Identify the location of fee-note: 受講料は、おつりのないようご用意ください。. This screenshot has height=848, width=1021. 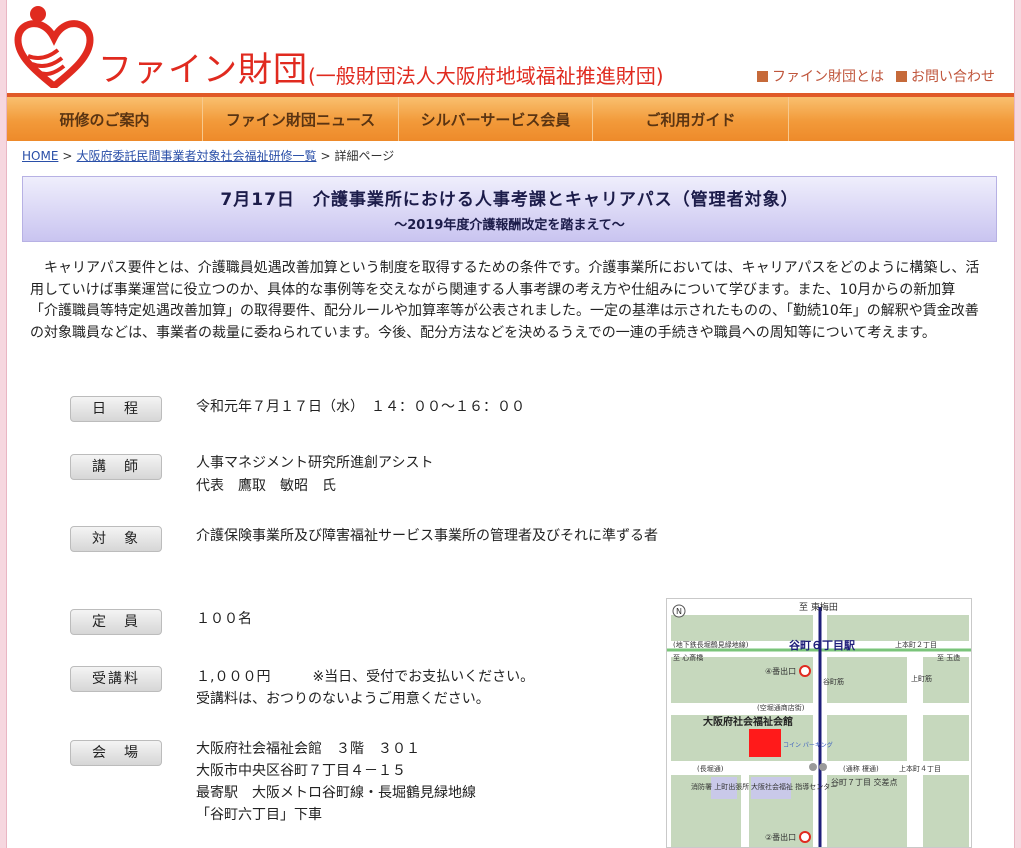
(343, 699).